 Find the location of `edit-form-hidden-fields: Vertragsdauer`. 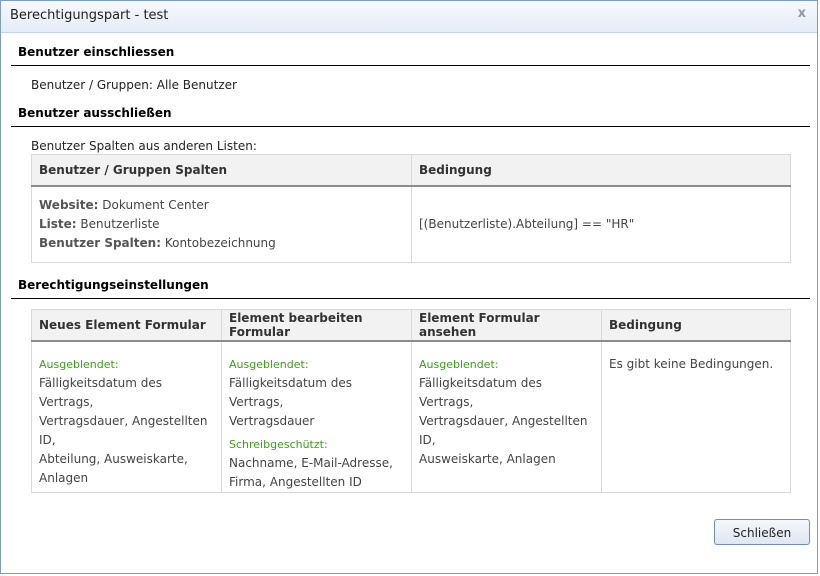

edit-form-hidden-fields: Vertragsdauer is located at coordinates (272, 421).